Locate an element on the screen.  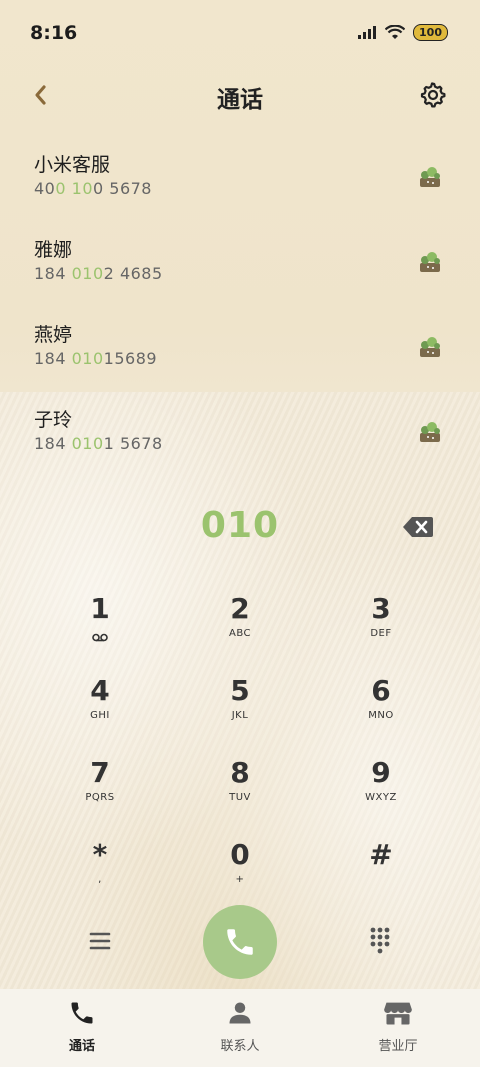
gear-icon is located at coordinates (433, 95).